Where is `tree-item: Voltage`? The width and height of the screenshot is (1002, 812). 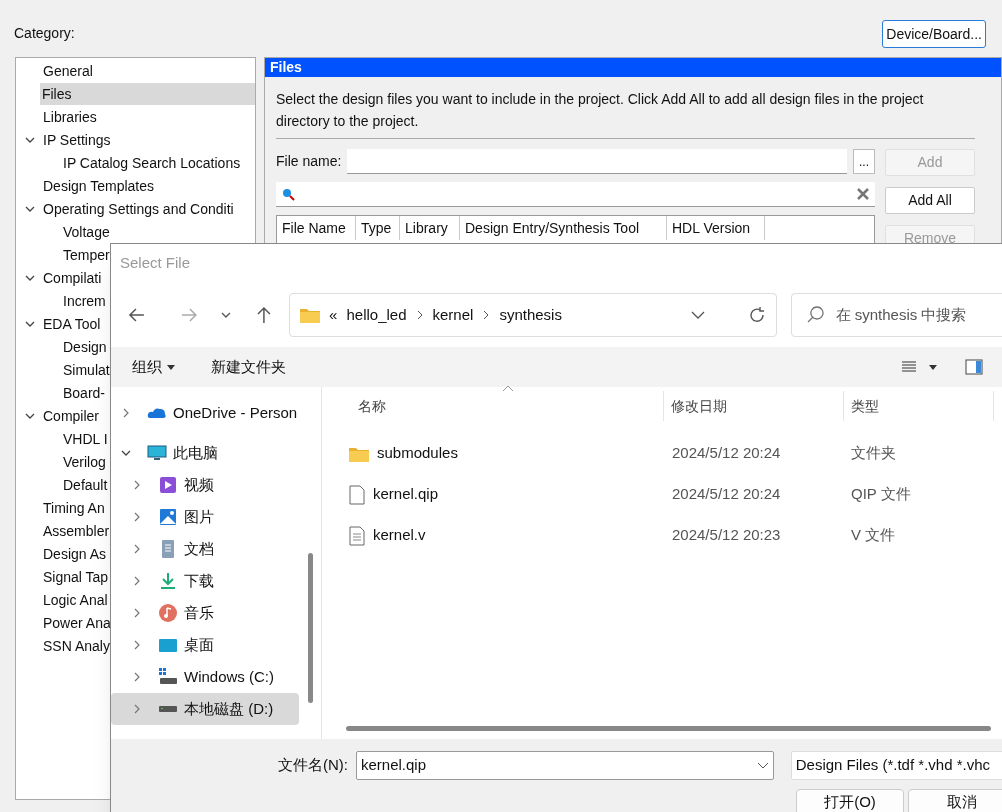
tree-item: Voltage is located at coordinates (86, 231).